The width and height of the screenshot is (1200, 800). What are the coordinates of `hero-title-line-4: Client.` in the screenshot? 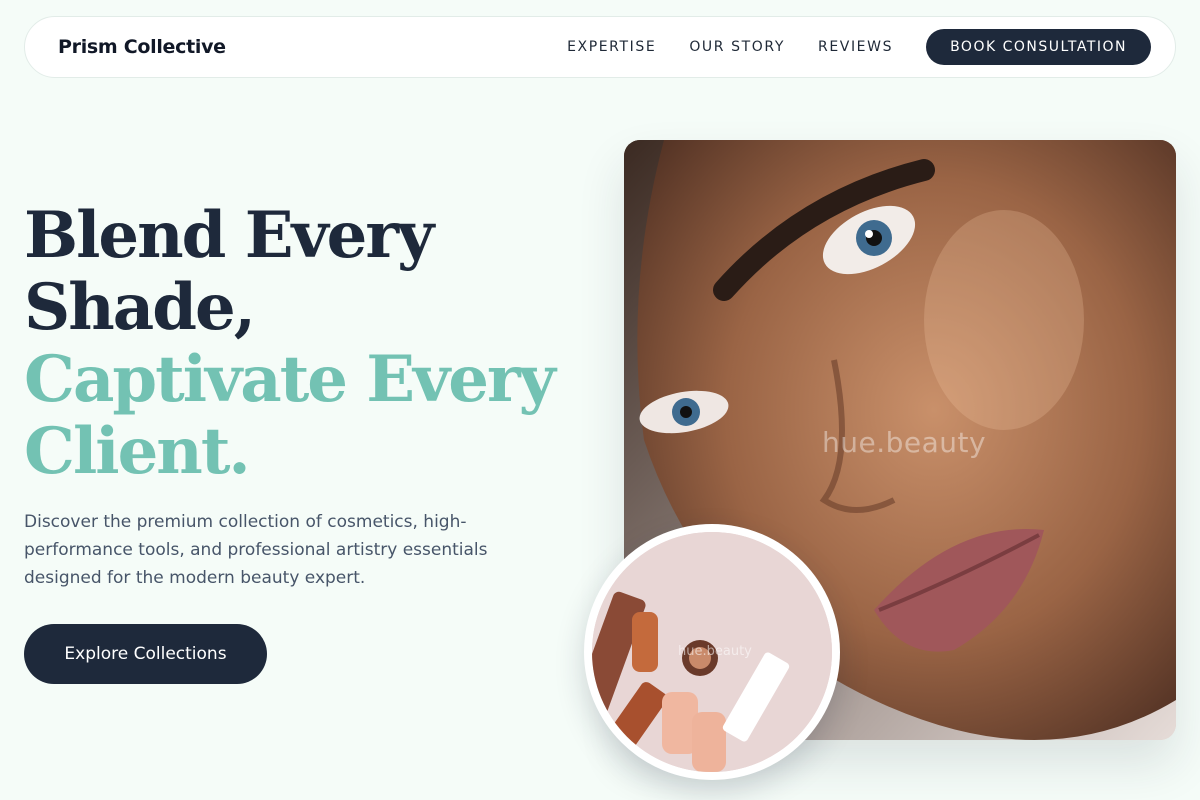 It's located at (137, 451).